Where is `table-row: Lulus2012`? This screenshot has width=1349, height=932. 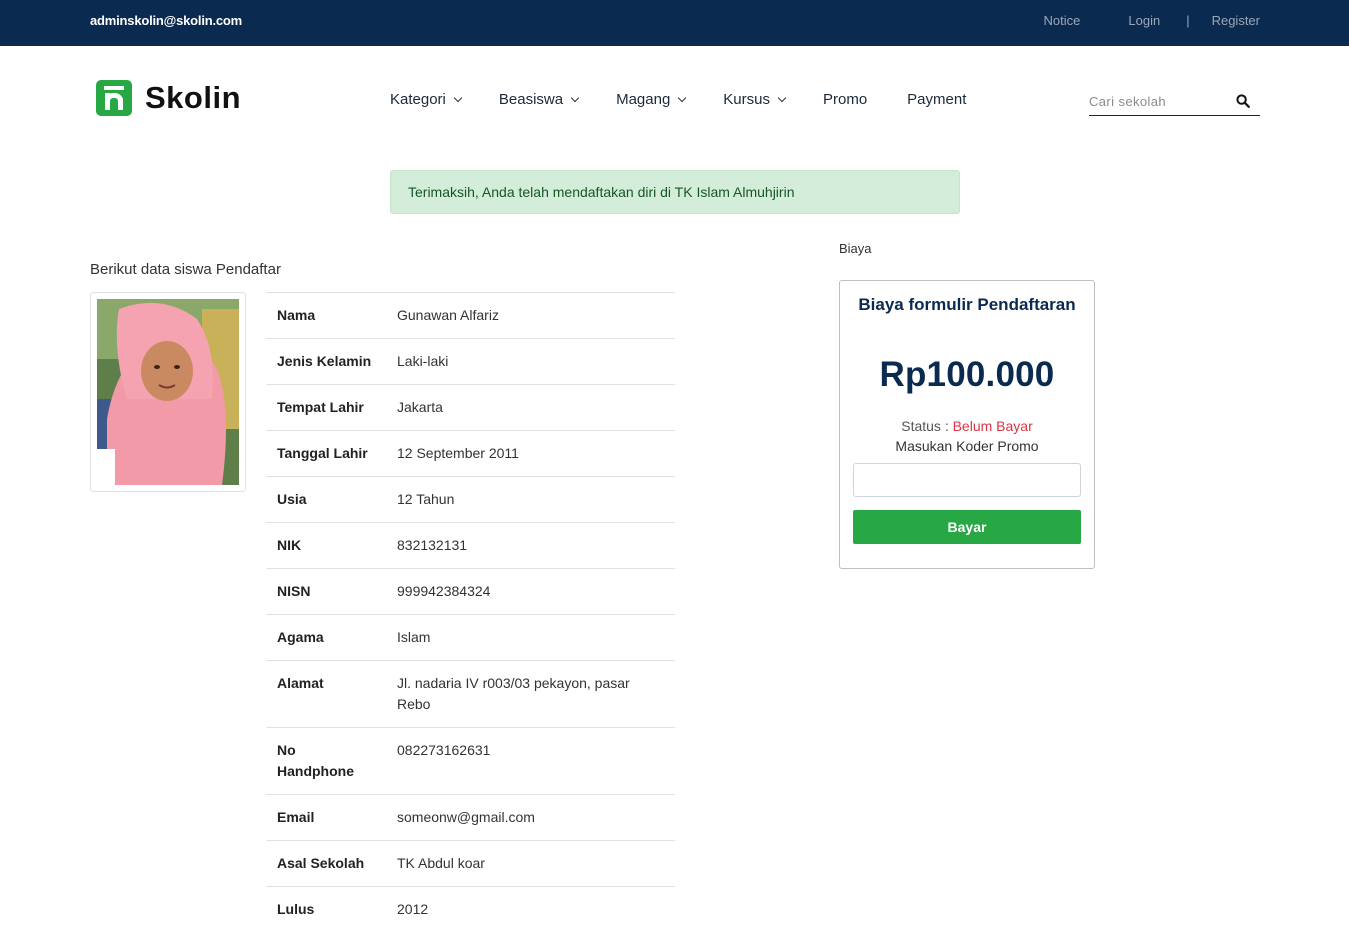
table-row: Lulus2012 is located at coordinates (470, 909).